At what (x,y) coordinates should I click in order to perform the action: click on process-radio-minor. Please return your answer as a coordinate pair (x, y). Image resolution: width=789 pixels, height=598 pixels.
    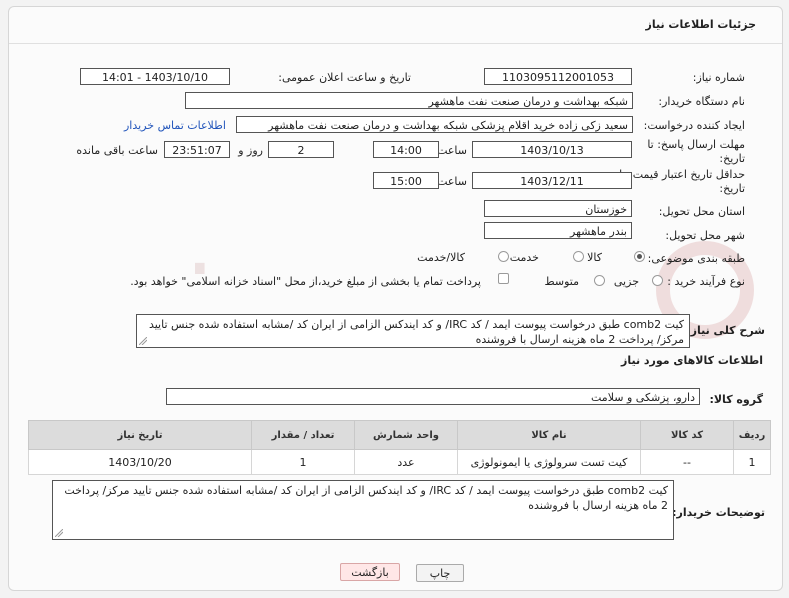
    Looking at the image, I should click on (657, 280).